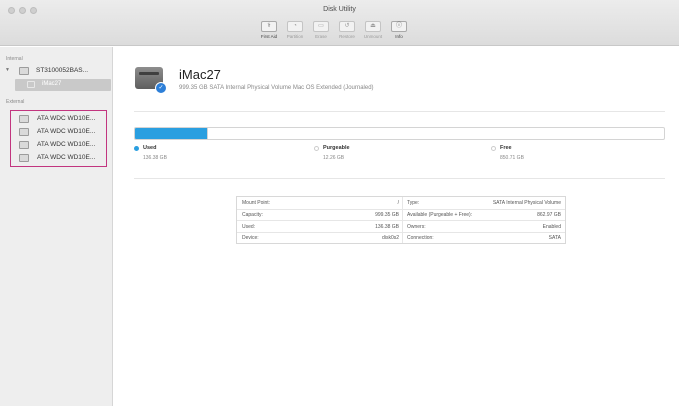 The height and width of the screenshot is (406, 679). I want to click on info-label: Owners:, so click(416, 226).